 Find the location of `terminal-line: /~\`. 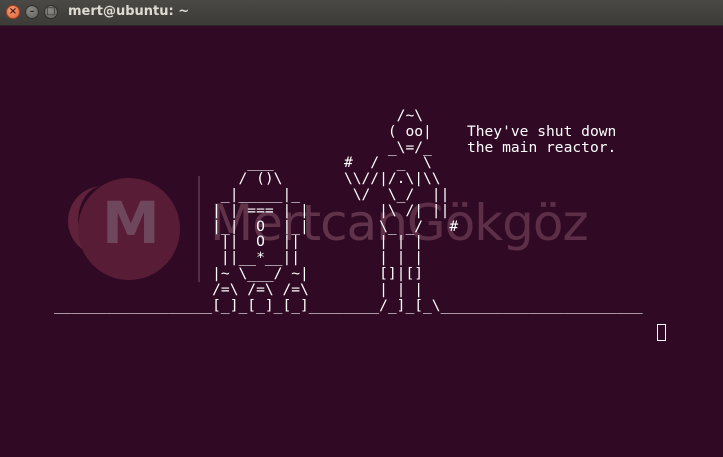

terminal-line: /~\ is located at coordinates (239, 115).